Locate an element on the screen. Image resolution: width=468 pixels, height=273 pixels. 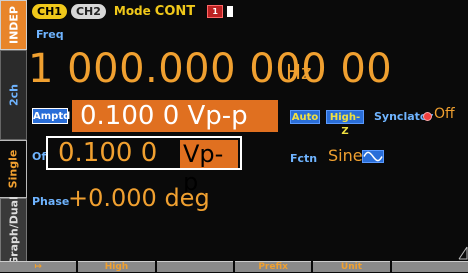
tab-indep-label: INDEP is located at coordinates (13, 25).